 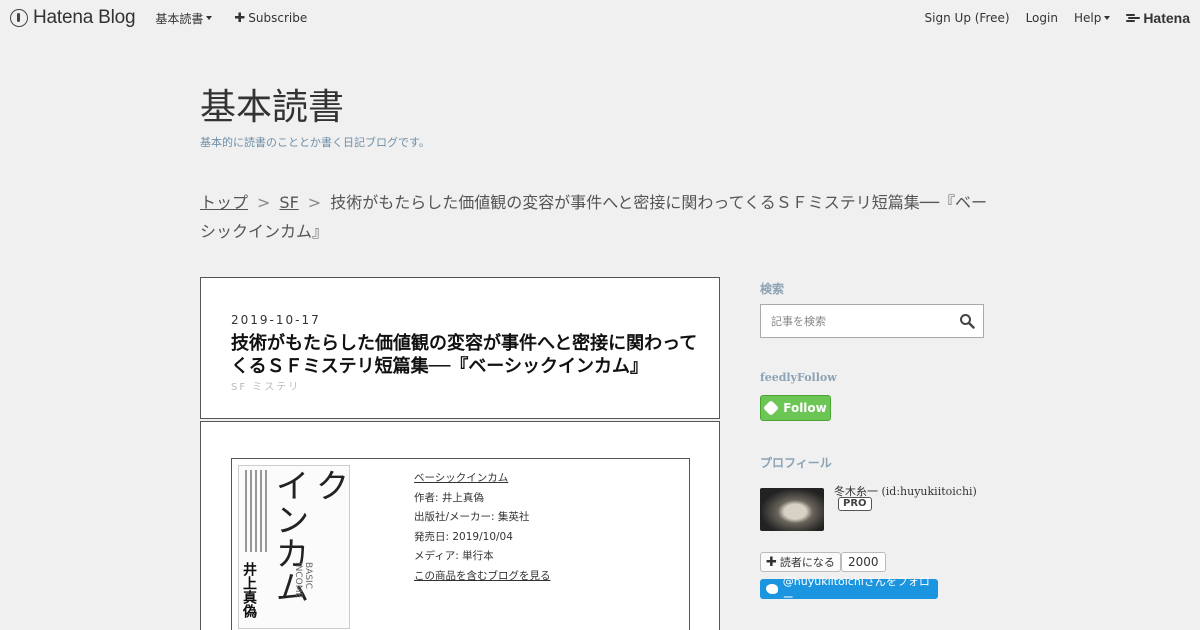 What do you see at coordinates (1087, 18) in the screenshot?
I see `help-label: Help` at bounding box center [1087, 18].